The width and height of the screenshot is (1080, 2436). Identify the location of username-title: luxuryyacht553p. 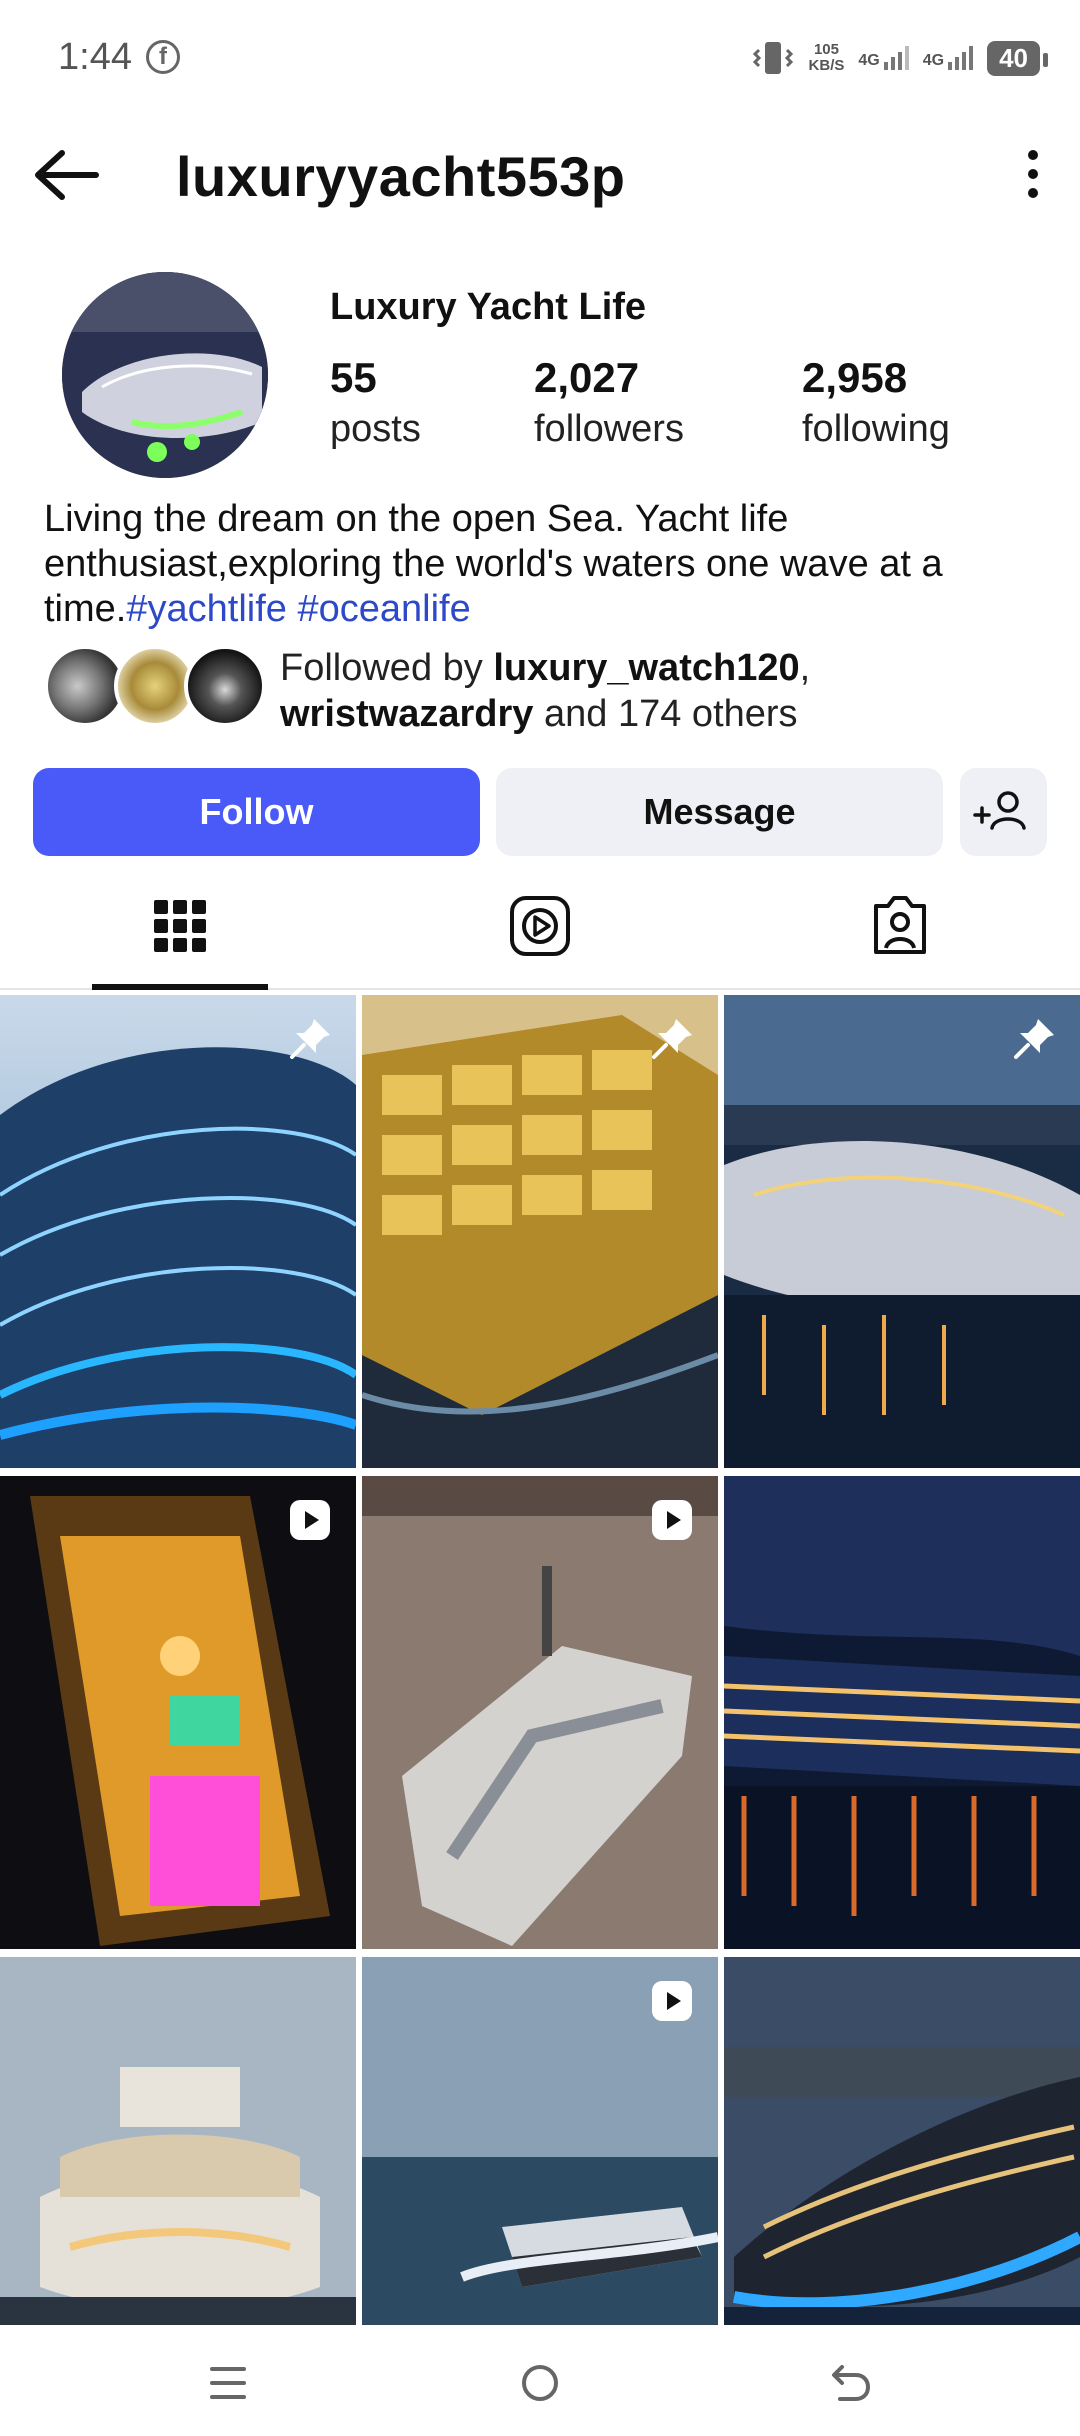
(401, 176).